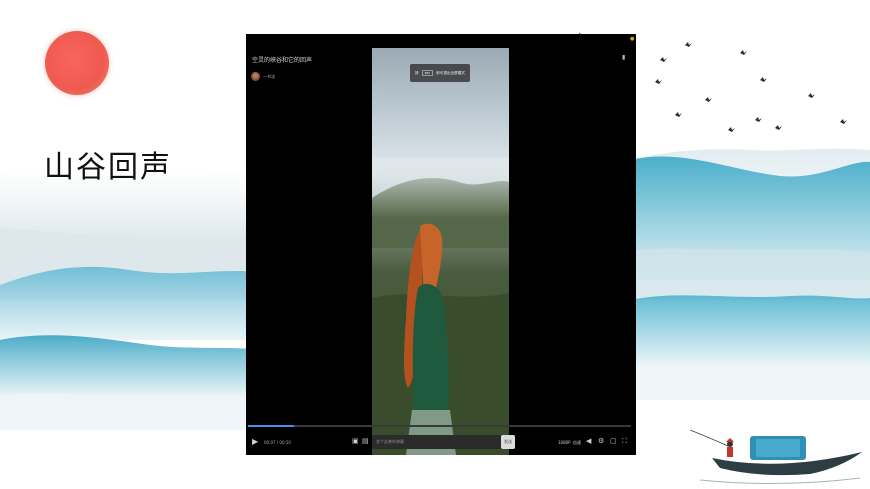  What do you see at coordinates (271, 426) in the screenshot?
I see `progress-fill` at bounding box center [271, 426].